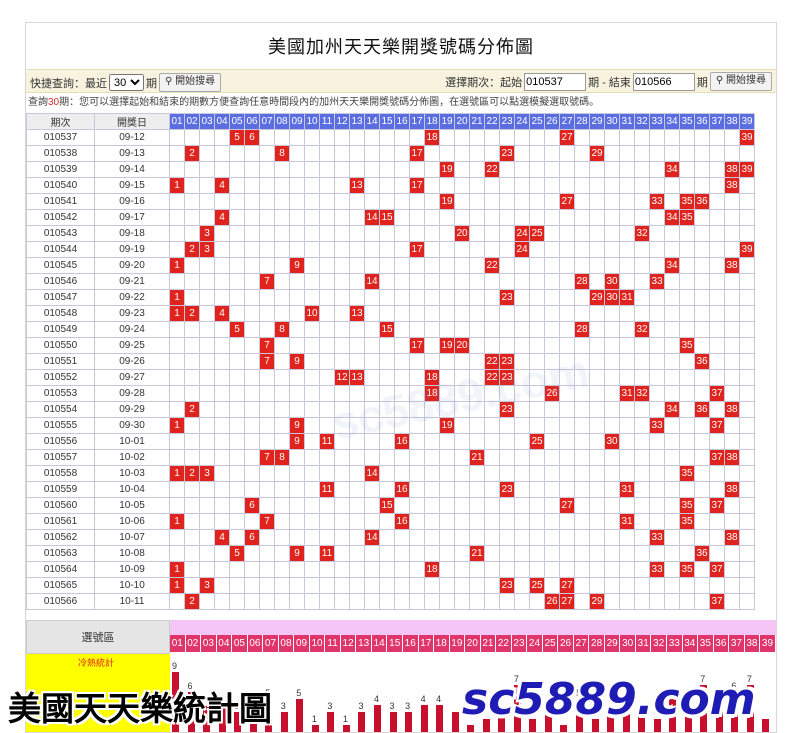 The width and height of the screenshot is (800, 733). Describe the element at coordinates (390, 425) in the screenshot. I see `table-row: 010555 09-30 1 9 19 33 37` at that location.